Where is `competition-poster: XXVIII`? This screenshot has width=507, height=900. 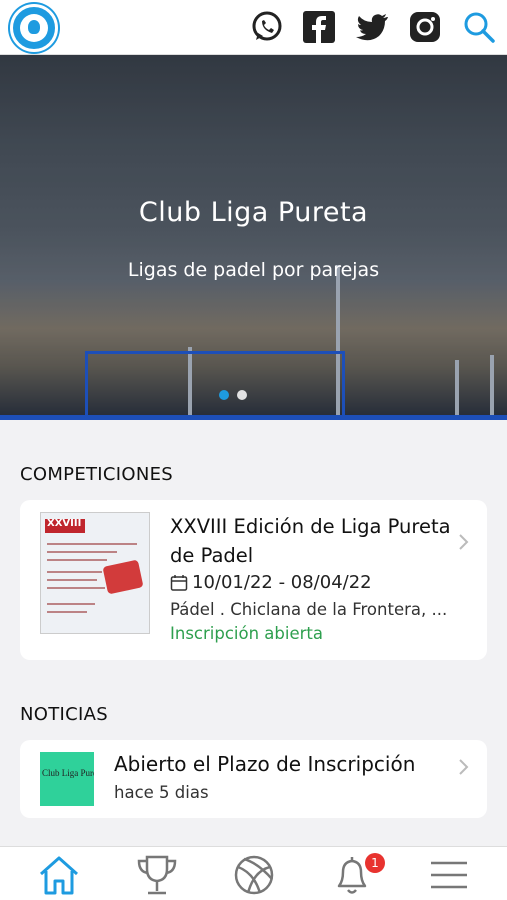
competition-poster: XXVIII is located at coordinates (95, 573).